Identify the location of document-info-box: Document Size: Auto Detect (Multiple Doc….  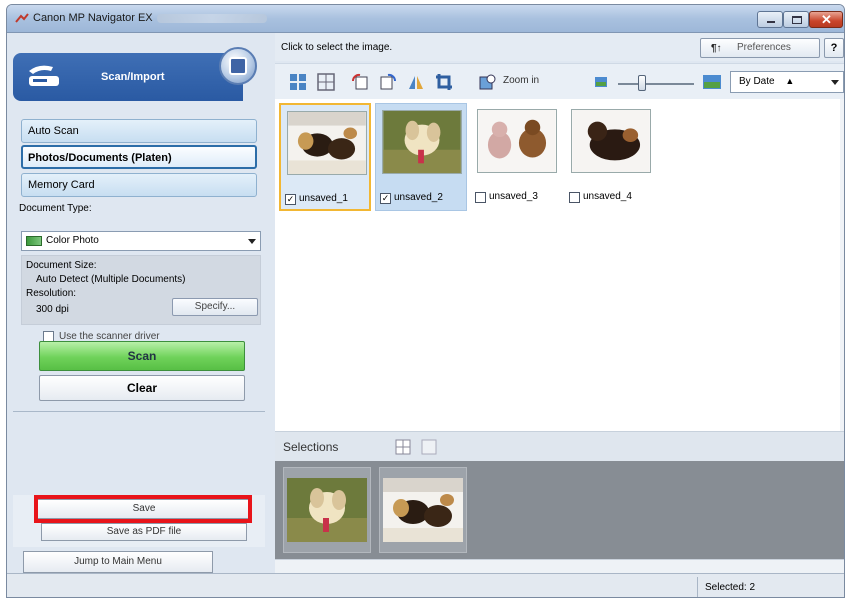
(141, 290).